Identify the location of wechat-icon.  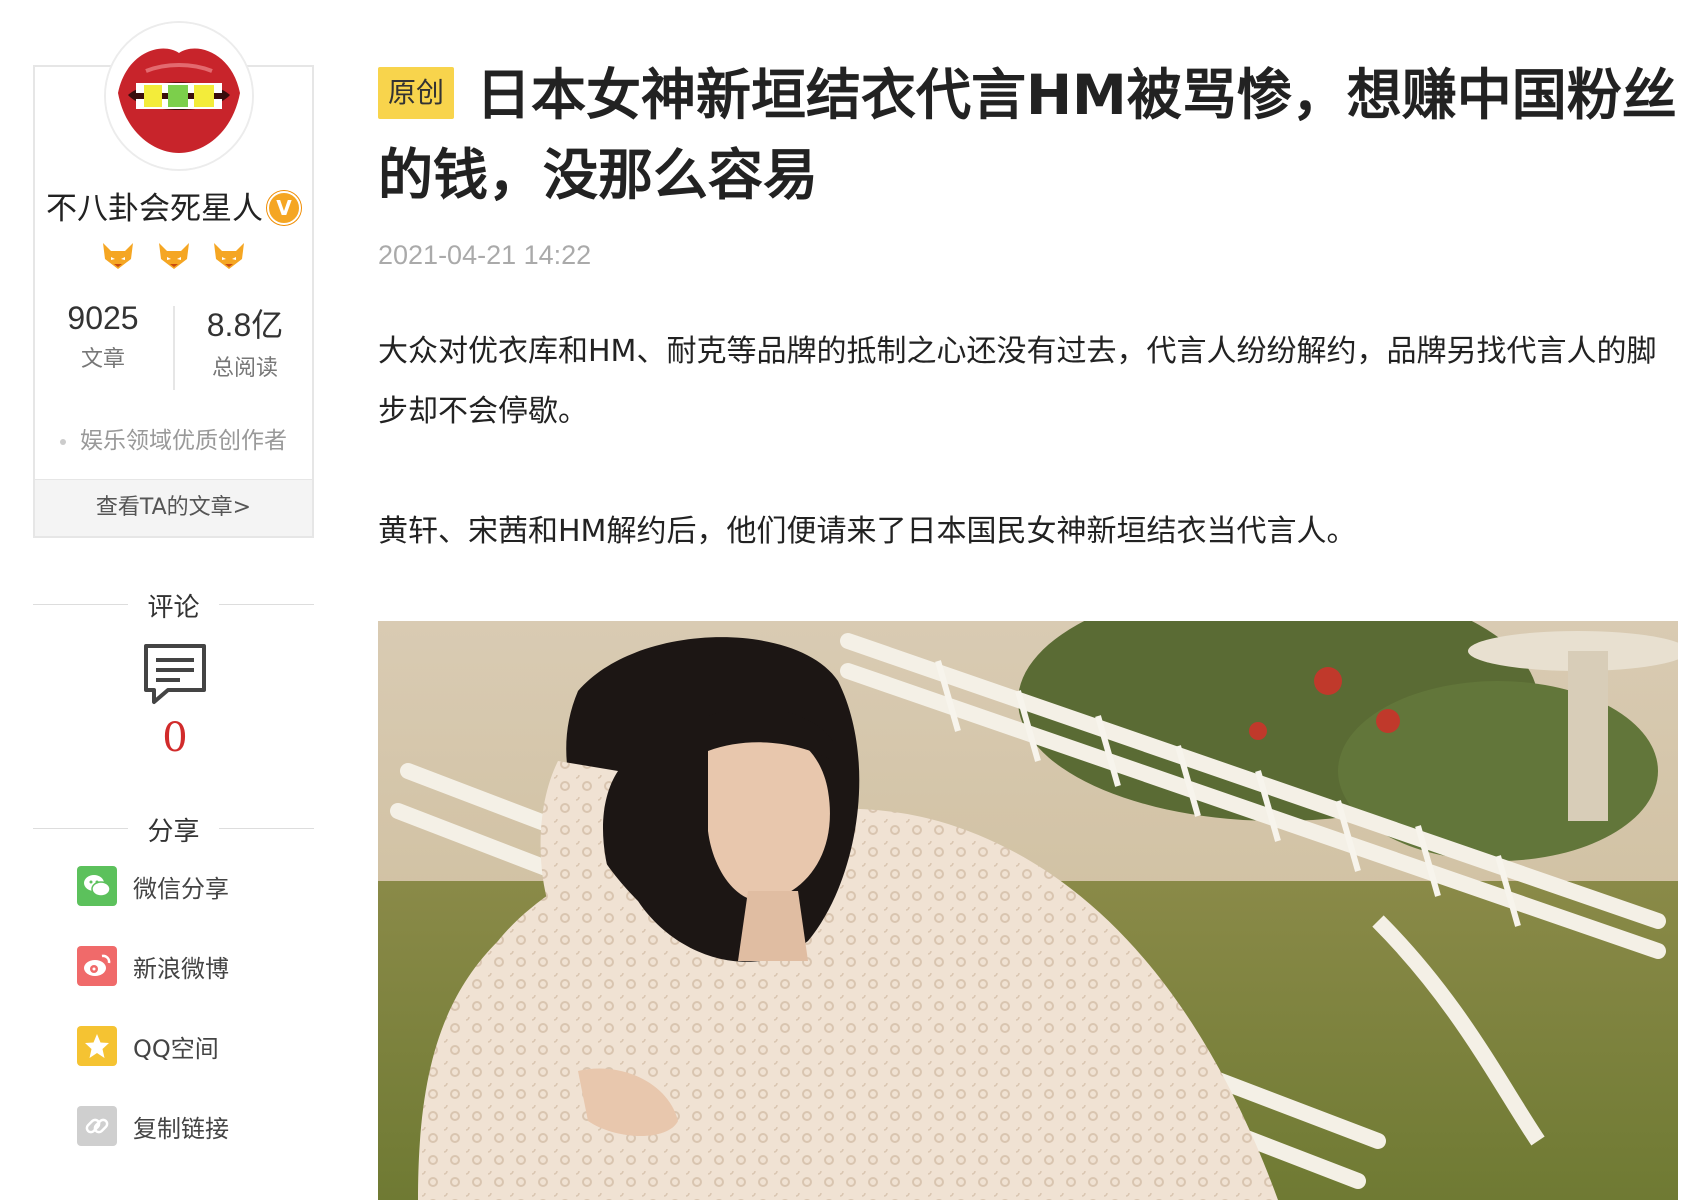
(97, 886).